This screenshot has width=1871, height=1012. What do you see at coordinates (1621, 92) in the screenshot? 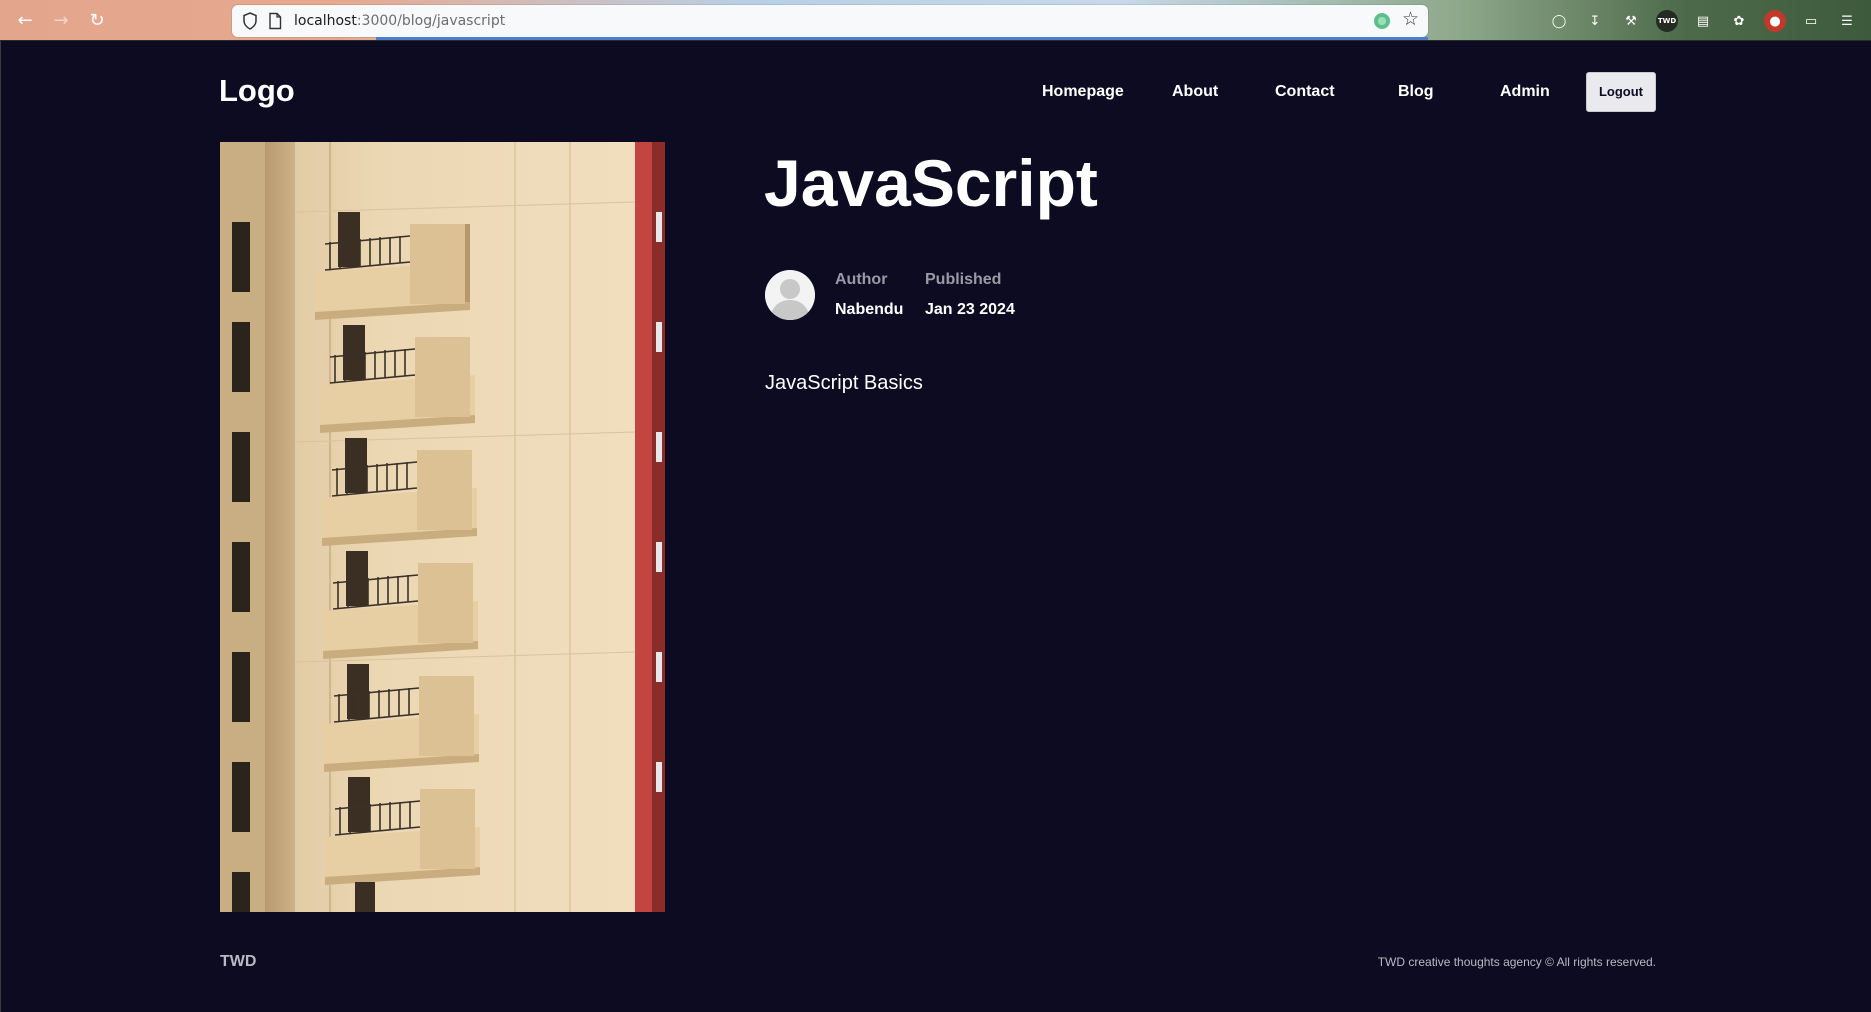
I see `logout-button: Logout` at bounding box center [1621, 92].